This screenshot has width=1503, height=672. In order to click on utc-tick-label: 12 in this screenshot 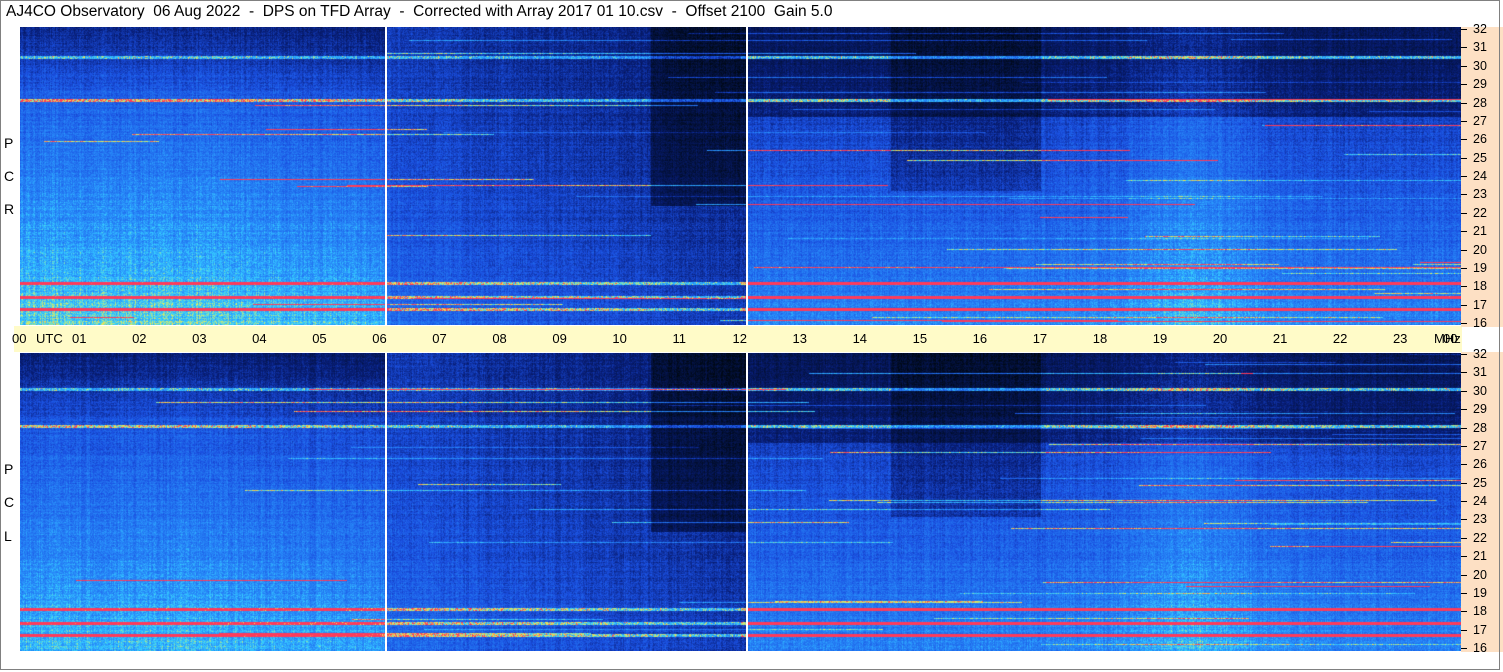, I will do `click(739, 338)`.